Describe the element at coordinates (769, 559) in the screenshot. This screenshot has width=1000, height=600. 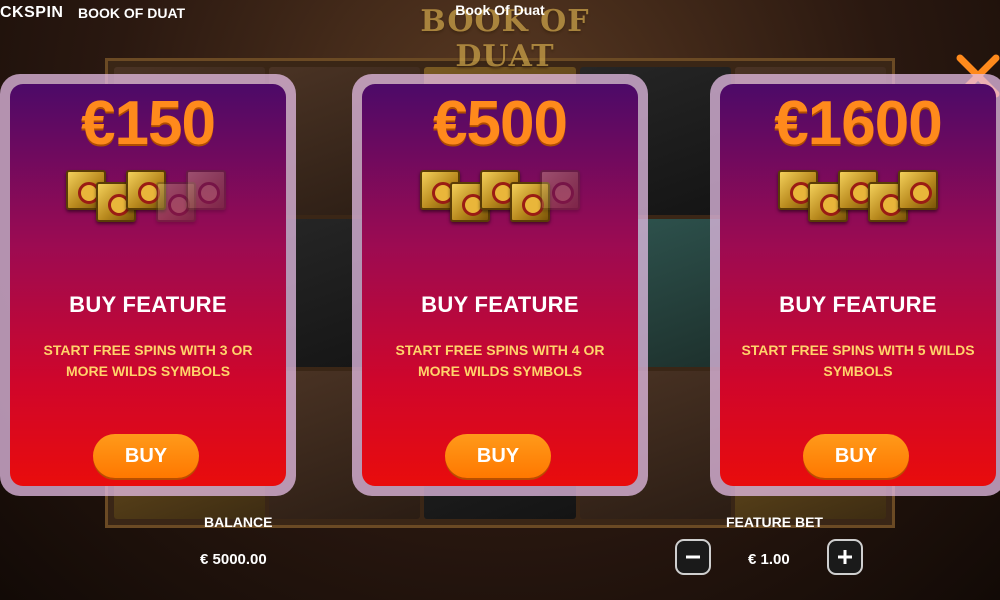
I see `feature-bet-value: € 1.00` at that location.